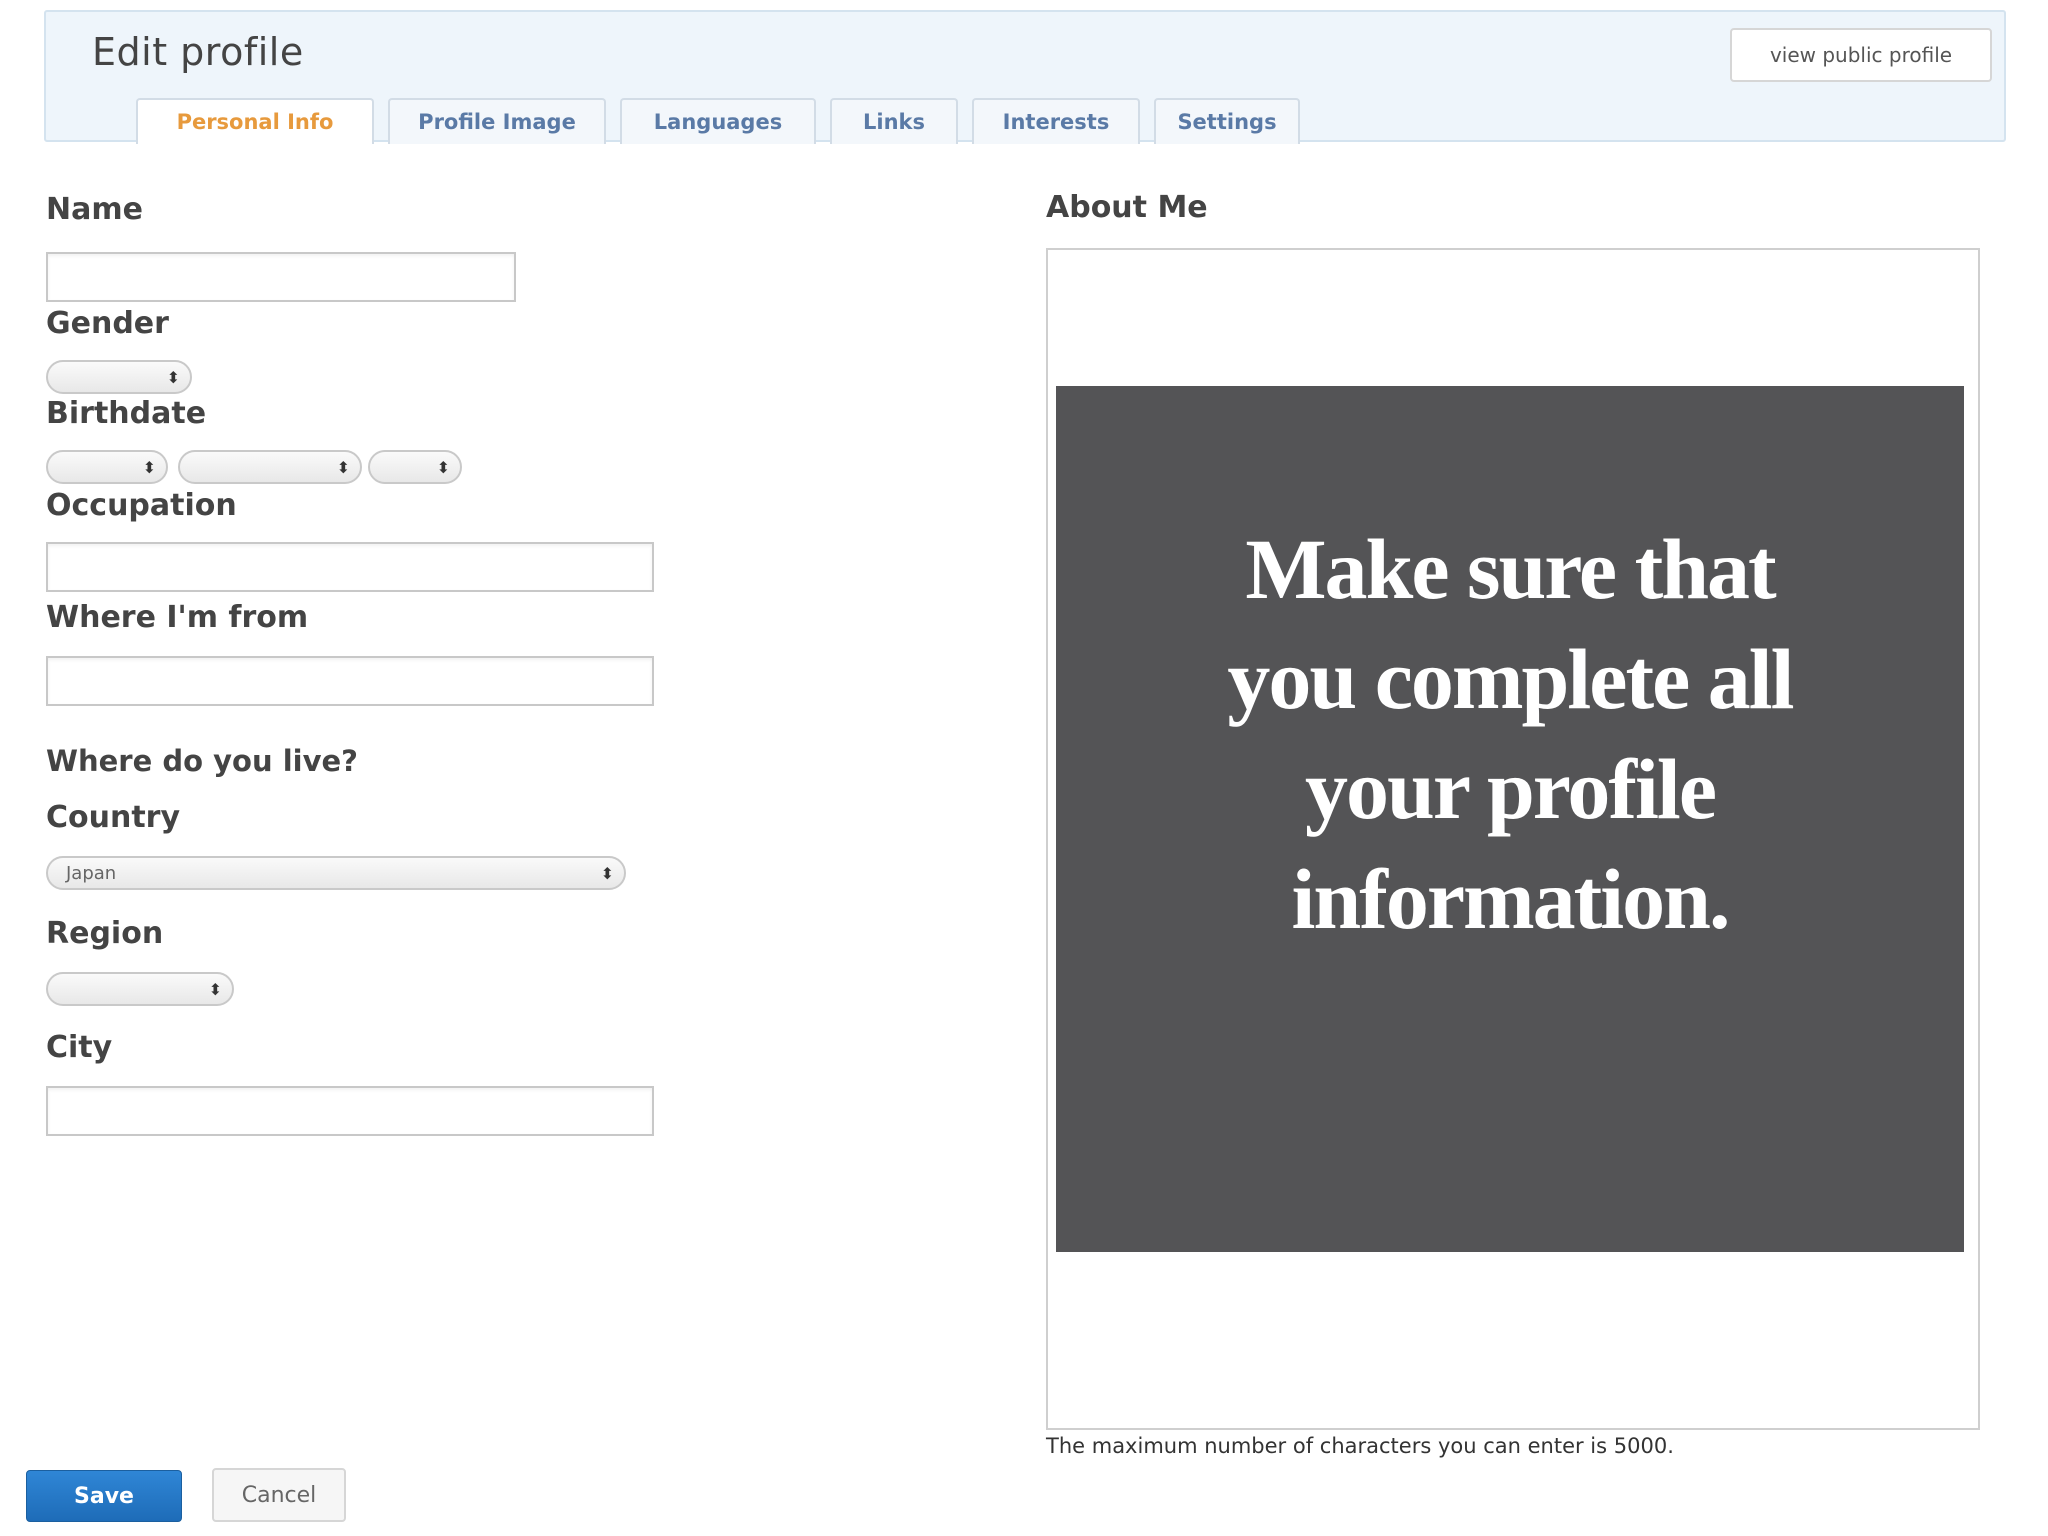 This screenshot has height=1536, width=2048. Describe the element at coordinates (350, 681) in the screenshot. I see `where-from-input` at that location.